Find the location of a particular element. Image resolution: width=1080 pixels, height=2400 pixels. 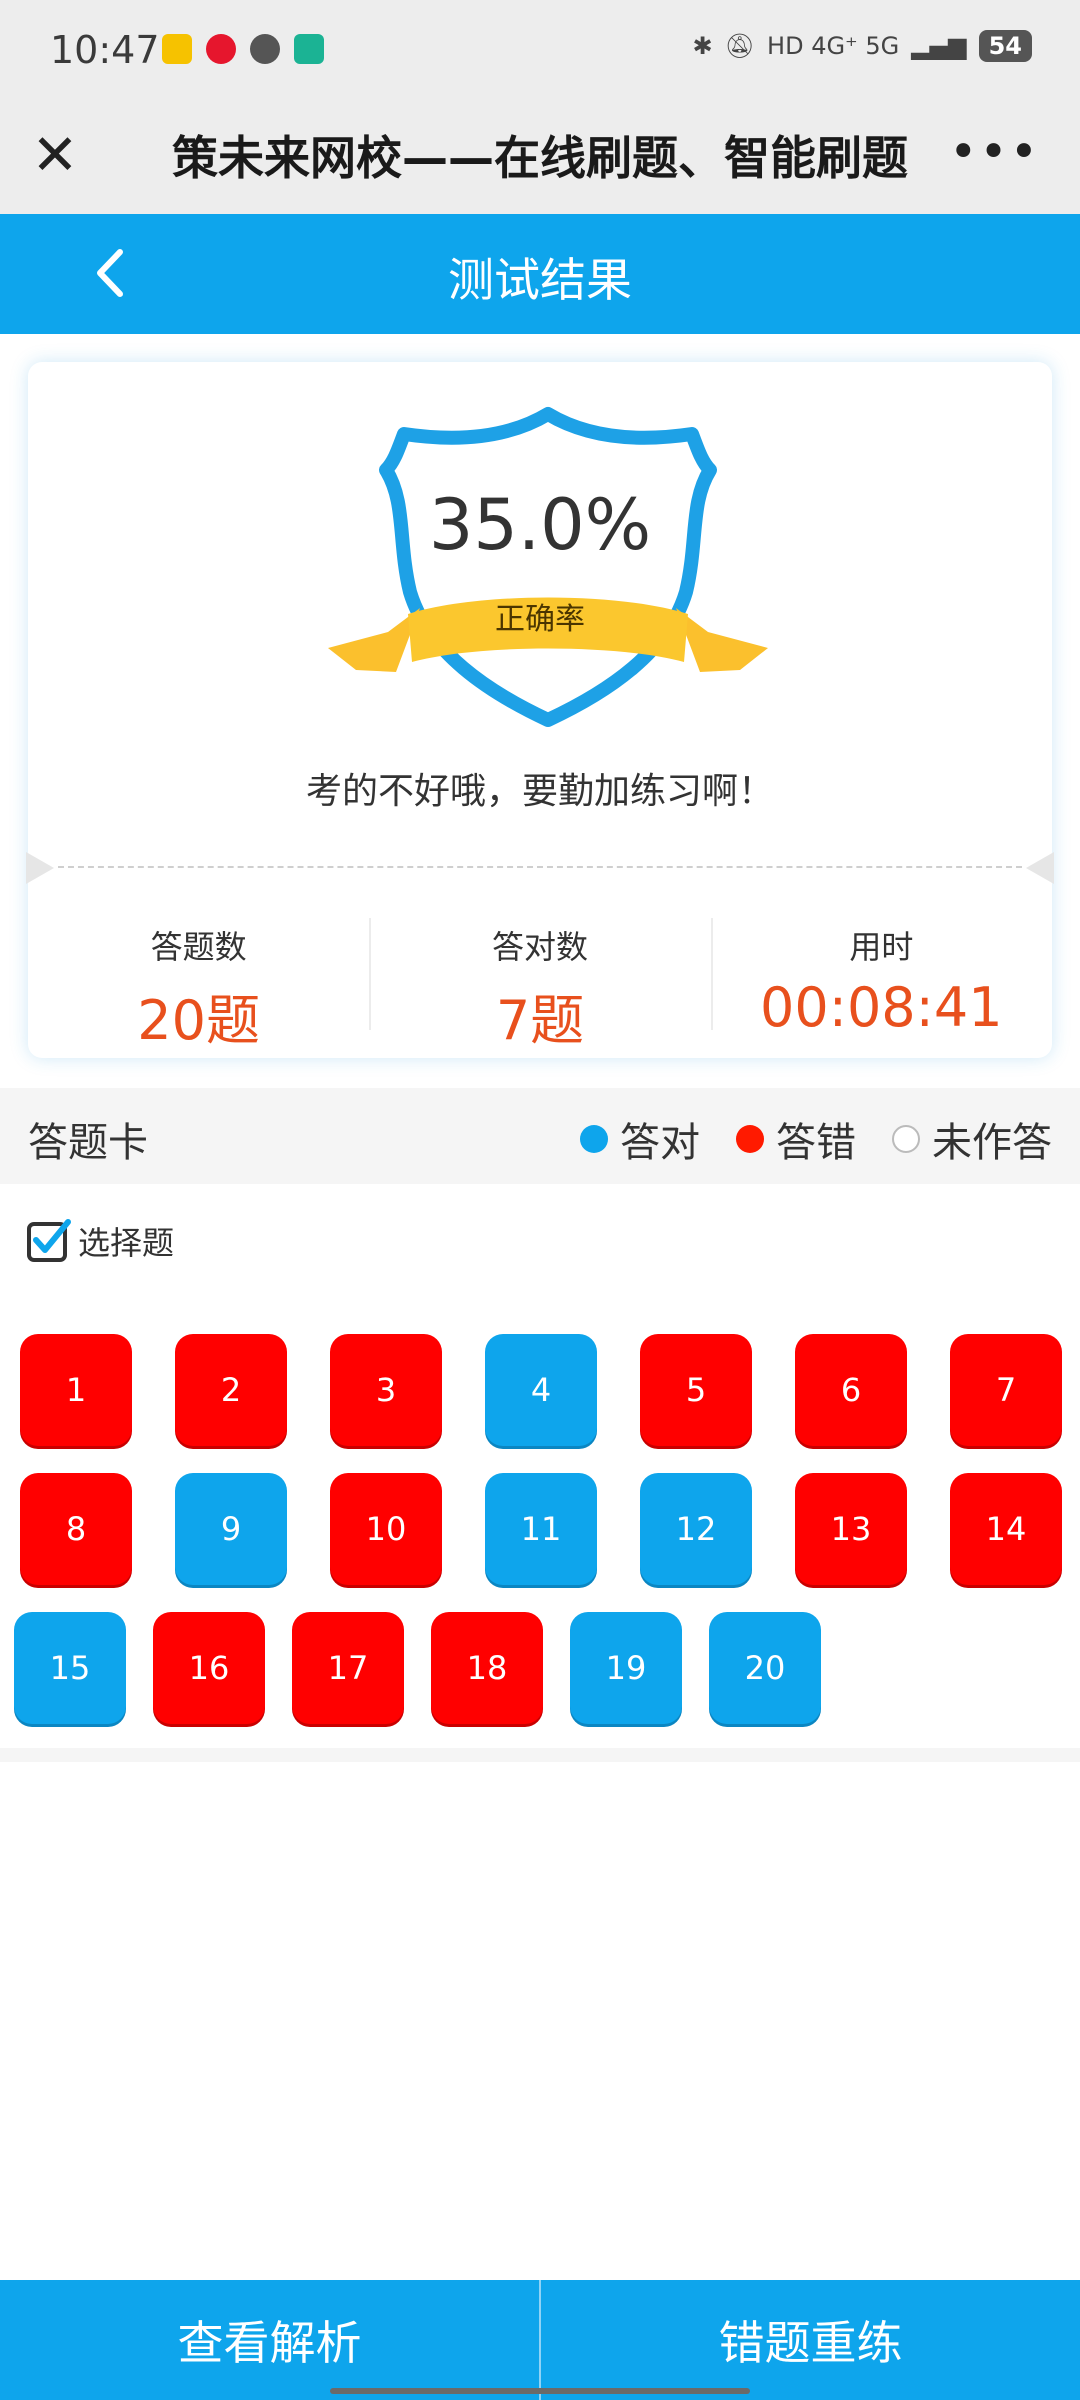

status-system-icons: ✱ 🔕︎ HD 4G⁺ 5G ▂▄▆ 54 is located at coordinates (862, 46).